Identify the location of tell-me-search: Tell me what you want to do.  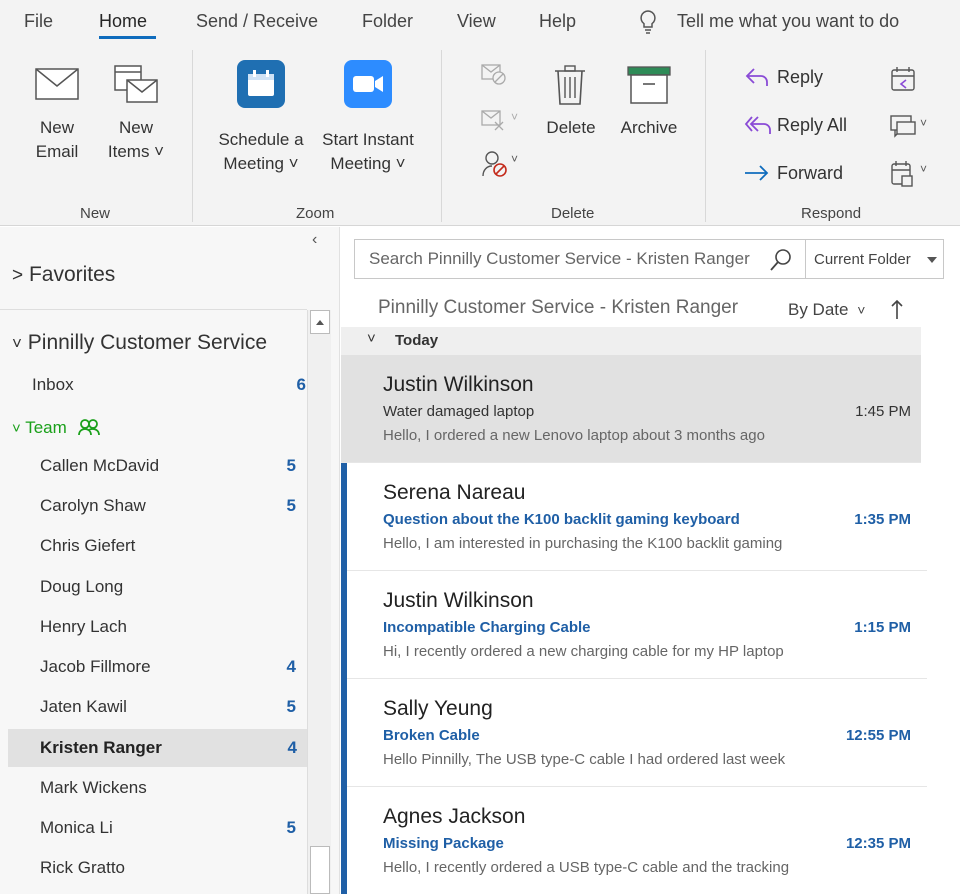
(788, 21).